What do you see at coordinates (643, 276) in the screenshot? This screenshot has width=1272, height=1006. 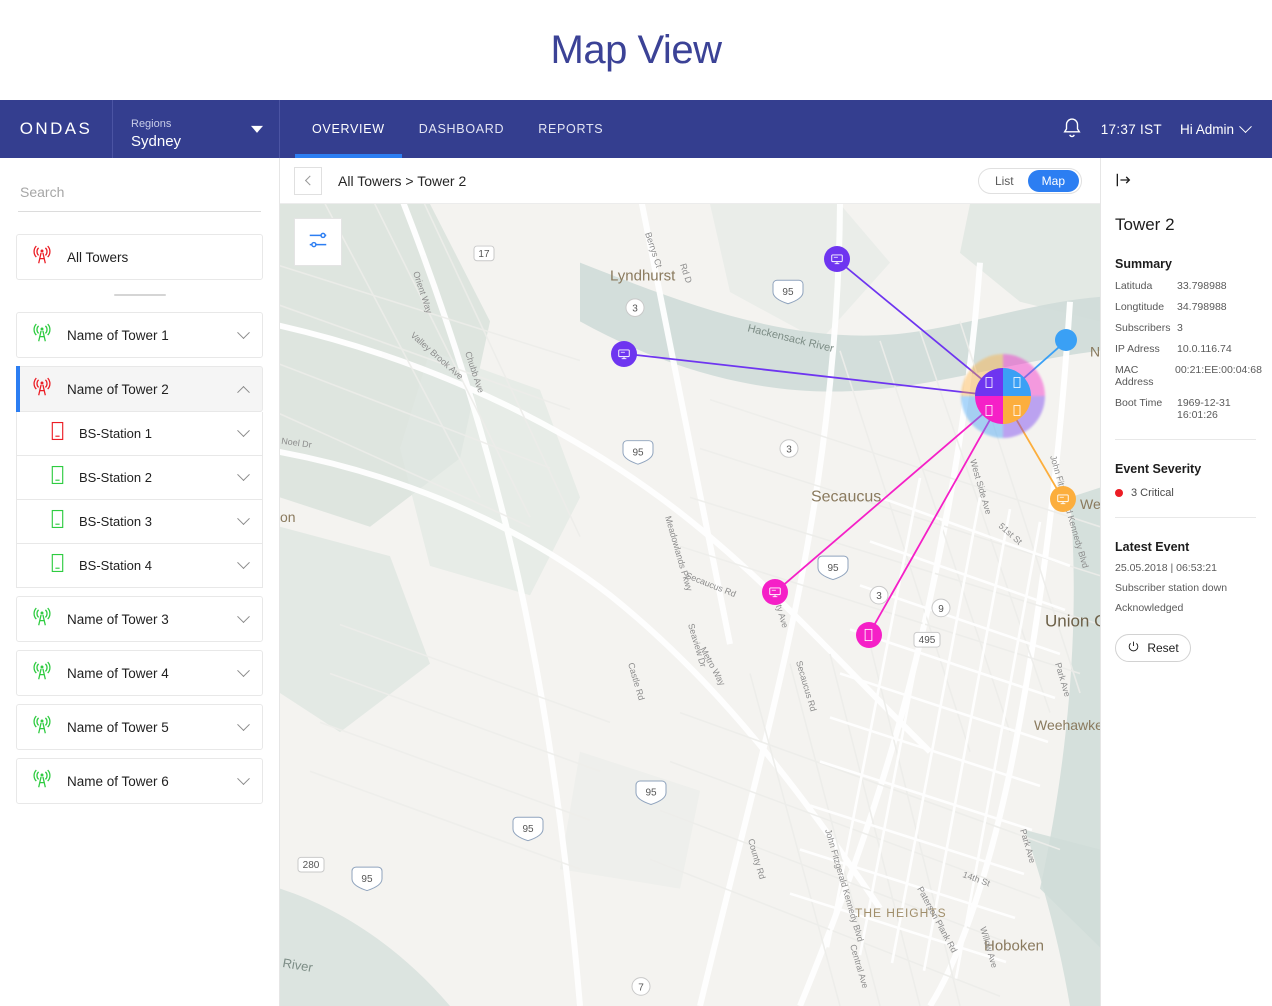 I see `map-label-lyndhurst: Lyndhurst` at bounding box center [643, 276].